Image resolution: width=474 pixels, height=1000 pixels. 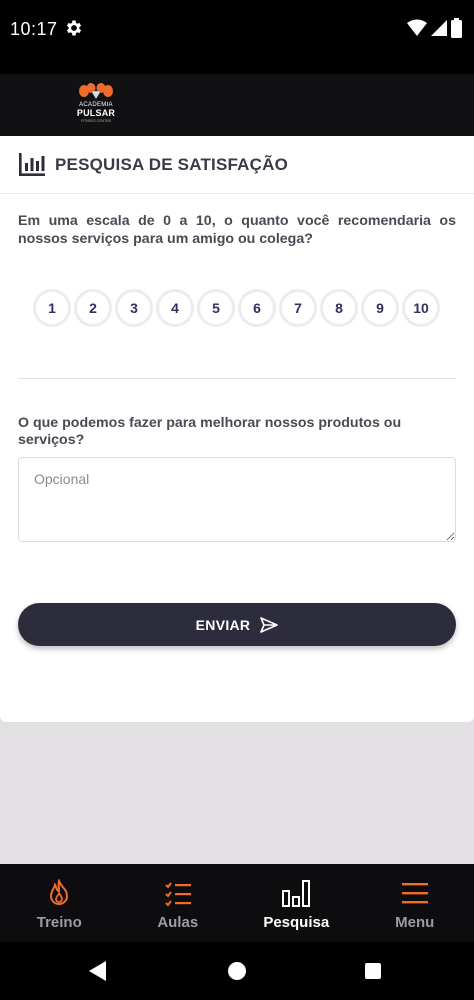 What do you see at coordinates (237, 105) in the screenshot?
I see `app-header: ACADEMIA PULSAR FITNESS CENTER` at bounding box center [237, 105].